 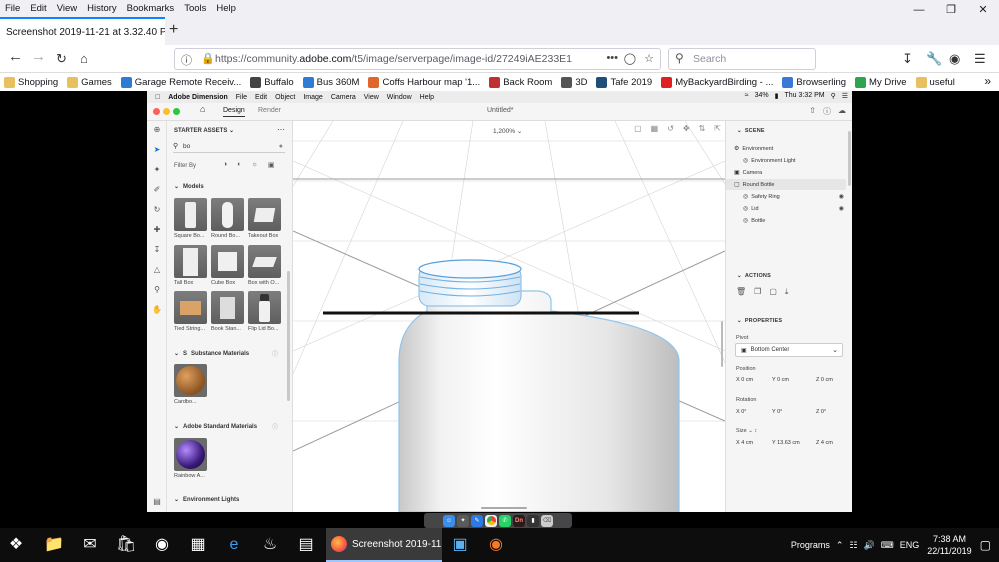 What do you see at coordinates (773, 292) in the screenshot?
I see `group-icon: ▢` at bounding box center [773, 292].